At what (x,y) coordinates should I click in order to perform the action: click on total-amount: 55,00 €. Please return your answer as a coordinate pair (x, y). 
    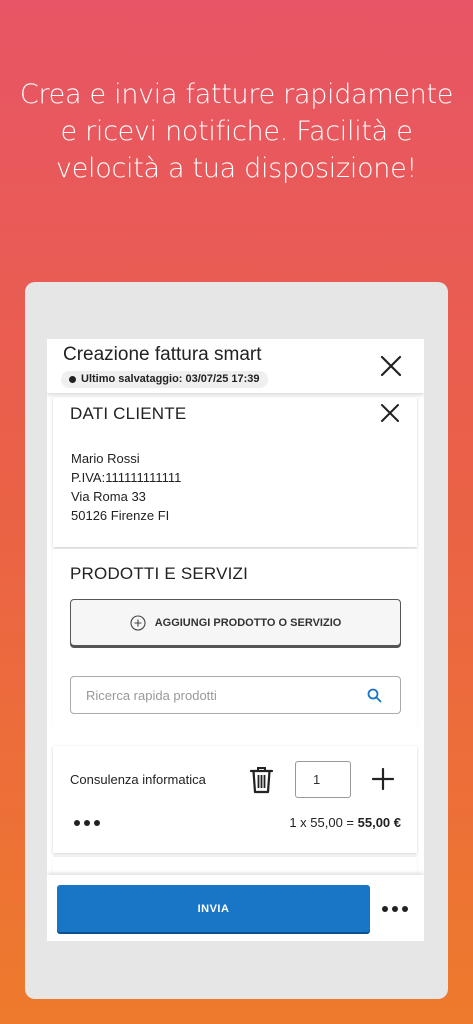
    Looking at the image, I should click on (379, 822).